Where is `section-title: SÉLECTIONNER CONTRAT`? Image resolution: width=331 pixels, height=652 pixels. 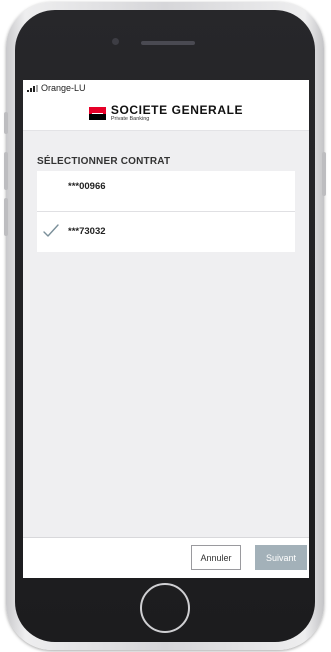
section-title: SÉLECTIONNER CONTRAT is located at coordinates (104, 161).